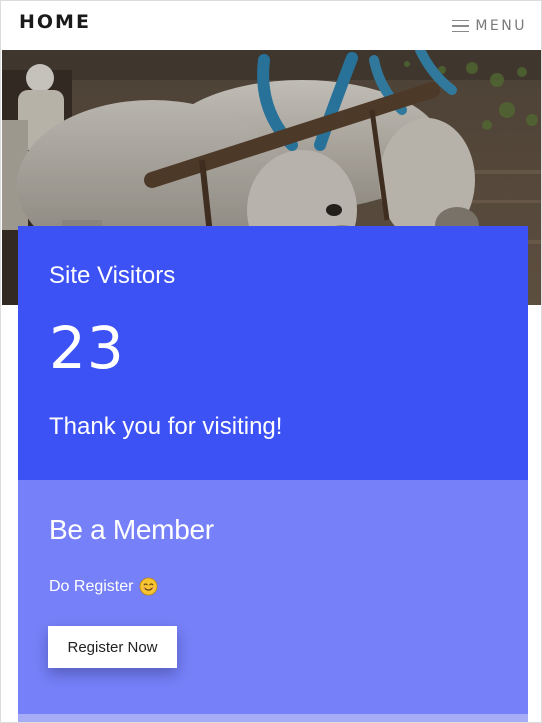  Describe the element at coordinates (112, 647) in the screenshot. I see `register-now-button: Register Now` at that location.